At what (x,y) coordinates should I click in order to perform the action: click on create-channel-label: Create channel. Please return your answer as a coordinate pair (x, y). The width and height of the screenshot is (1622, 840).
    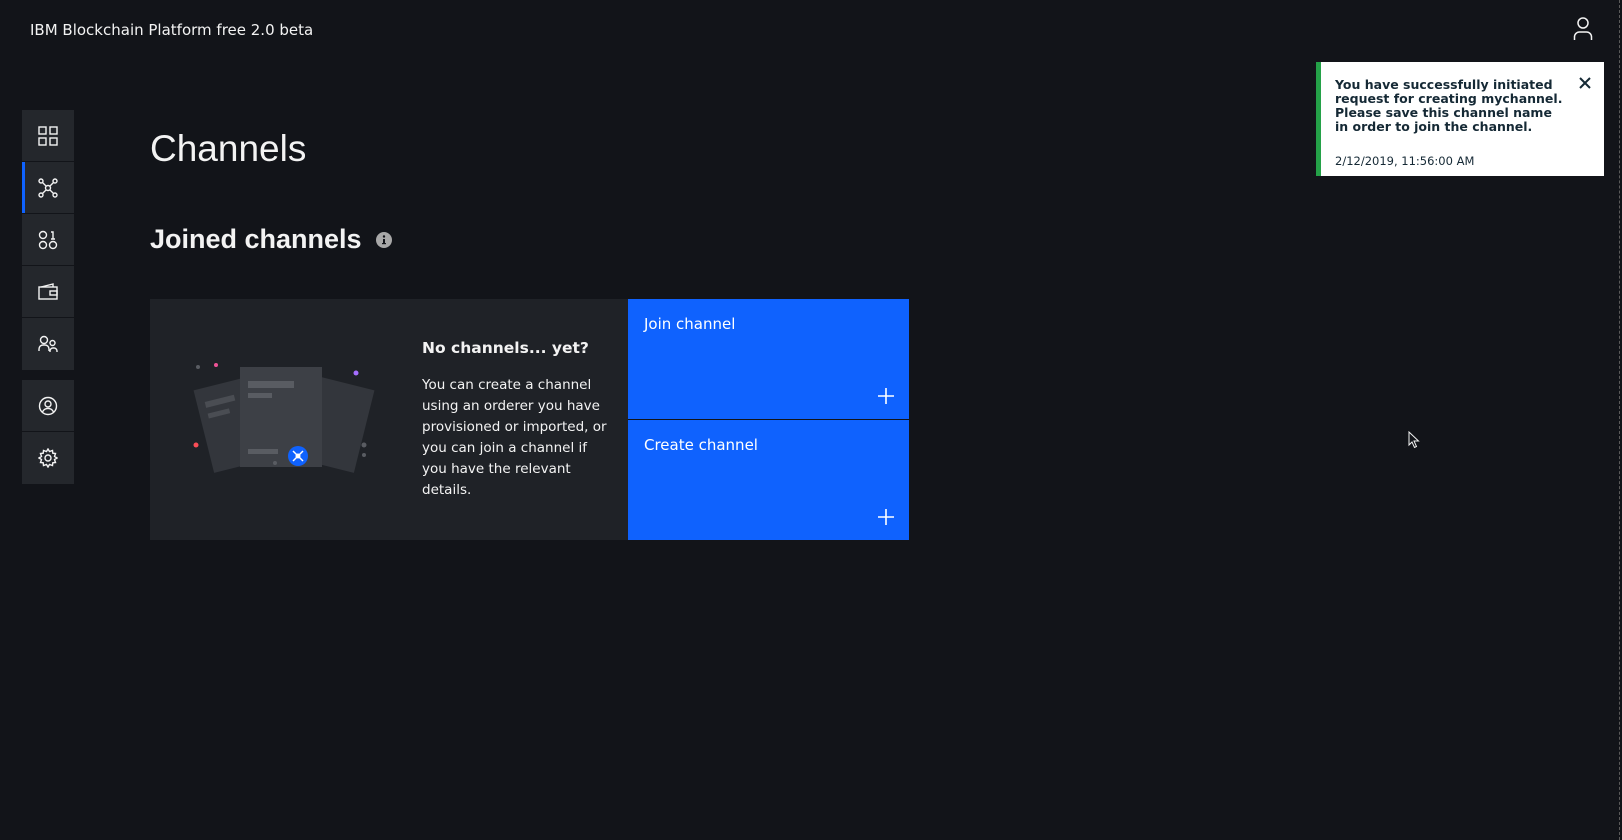
    Looking at the image, I should click on (701, 445).